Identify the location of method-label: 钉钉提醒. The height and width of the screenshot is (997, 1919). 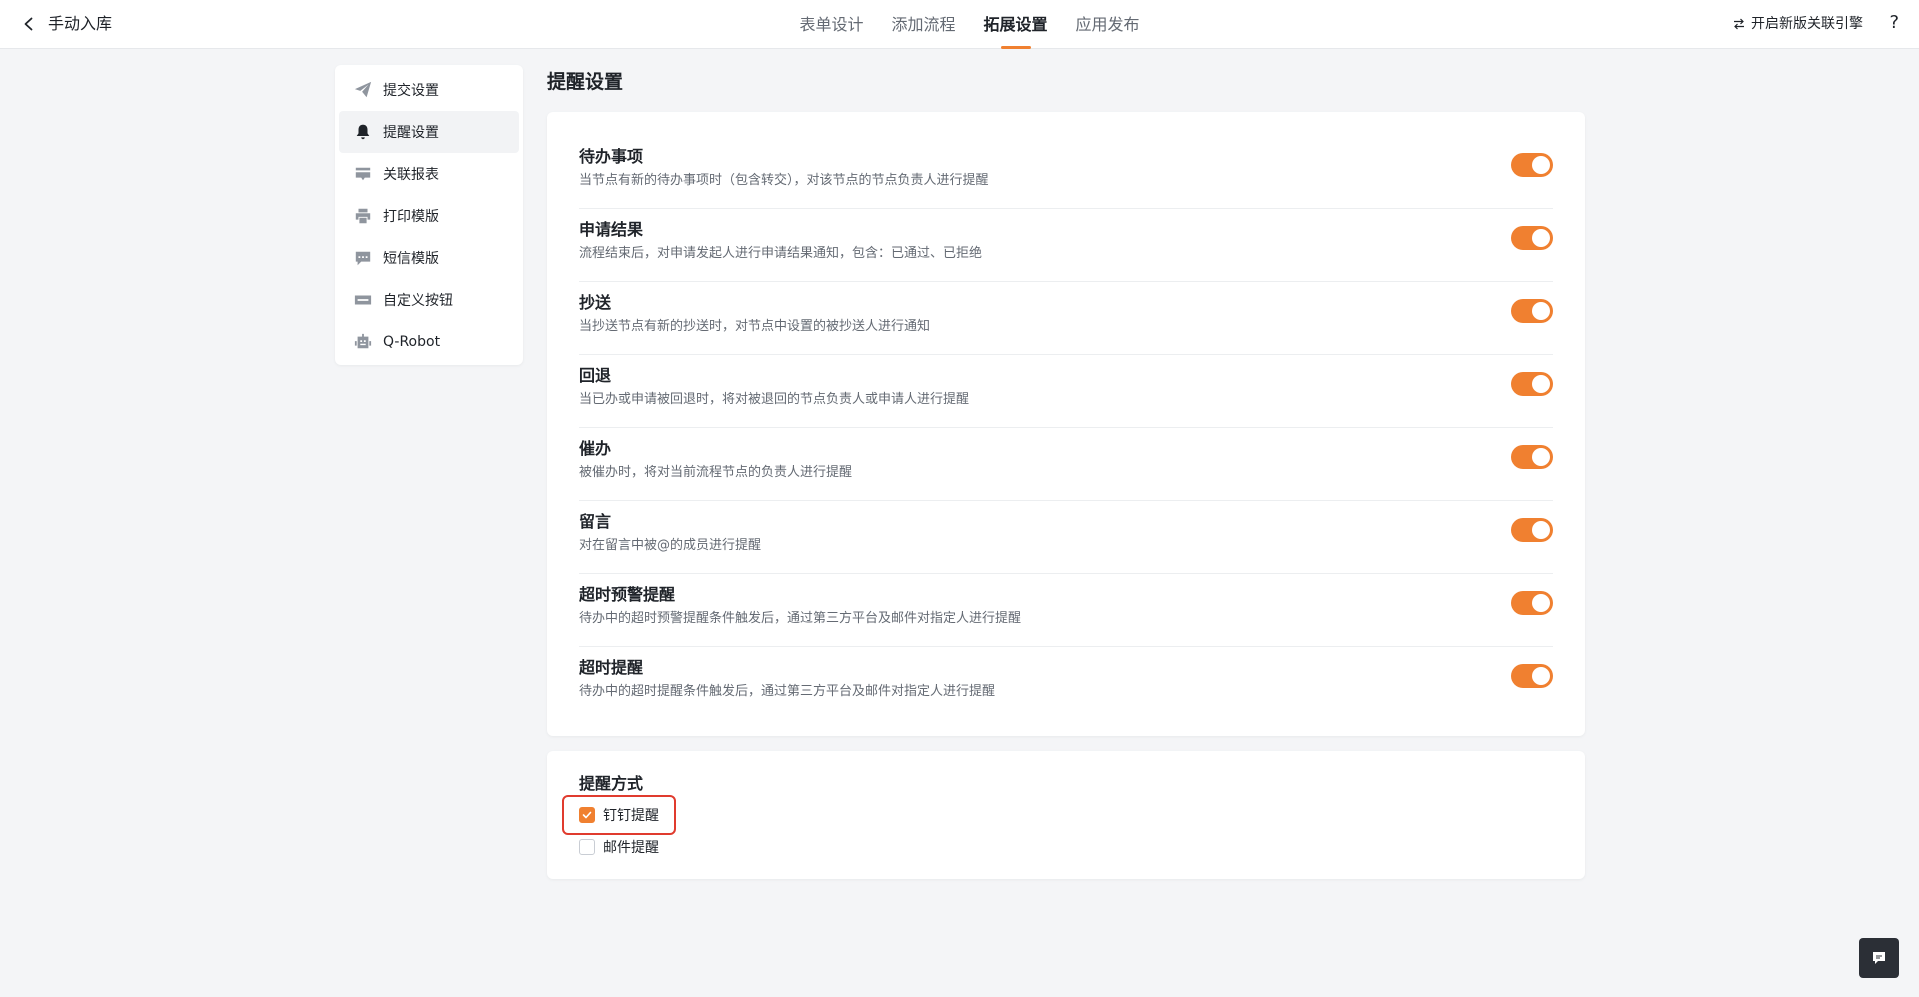
(631, 816).